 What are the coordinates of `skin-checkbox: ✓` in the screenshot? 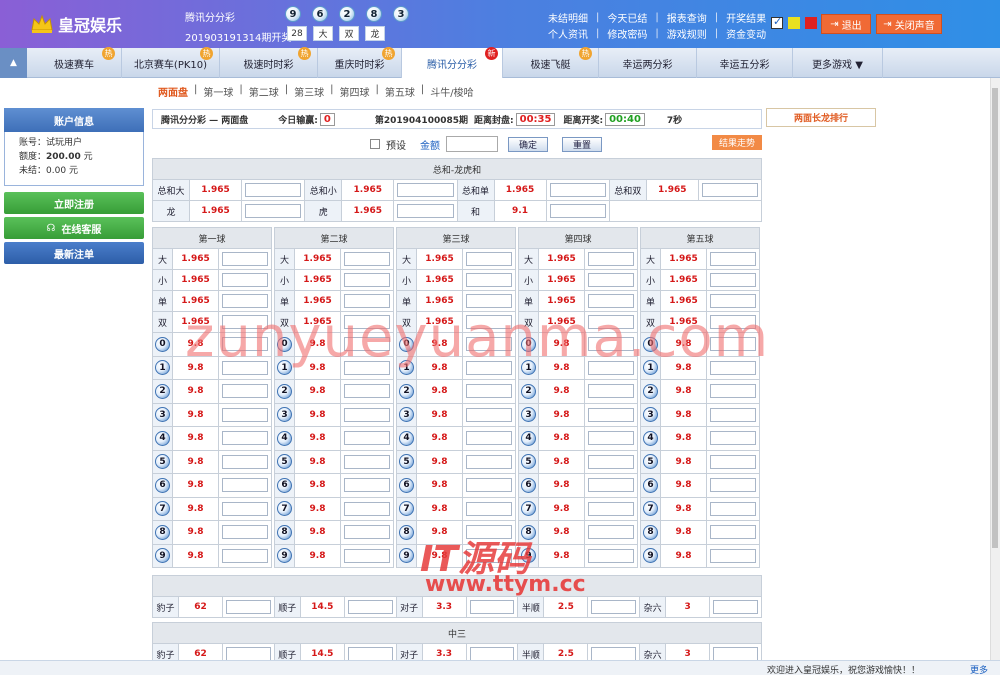 It's located at (777, 22).